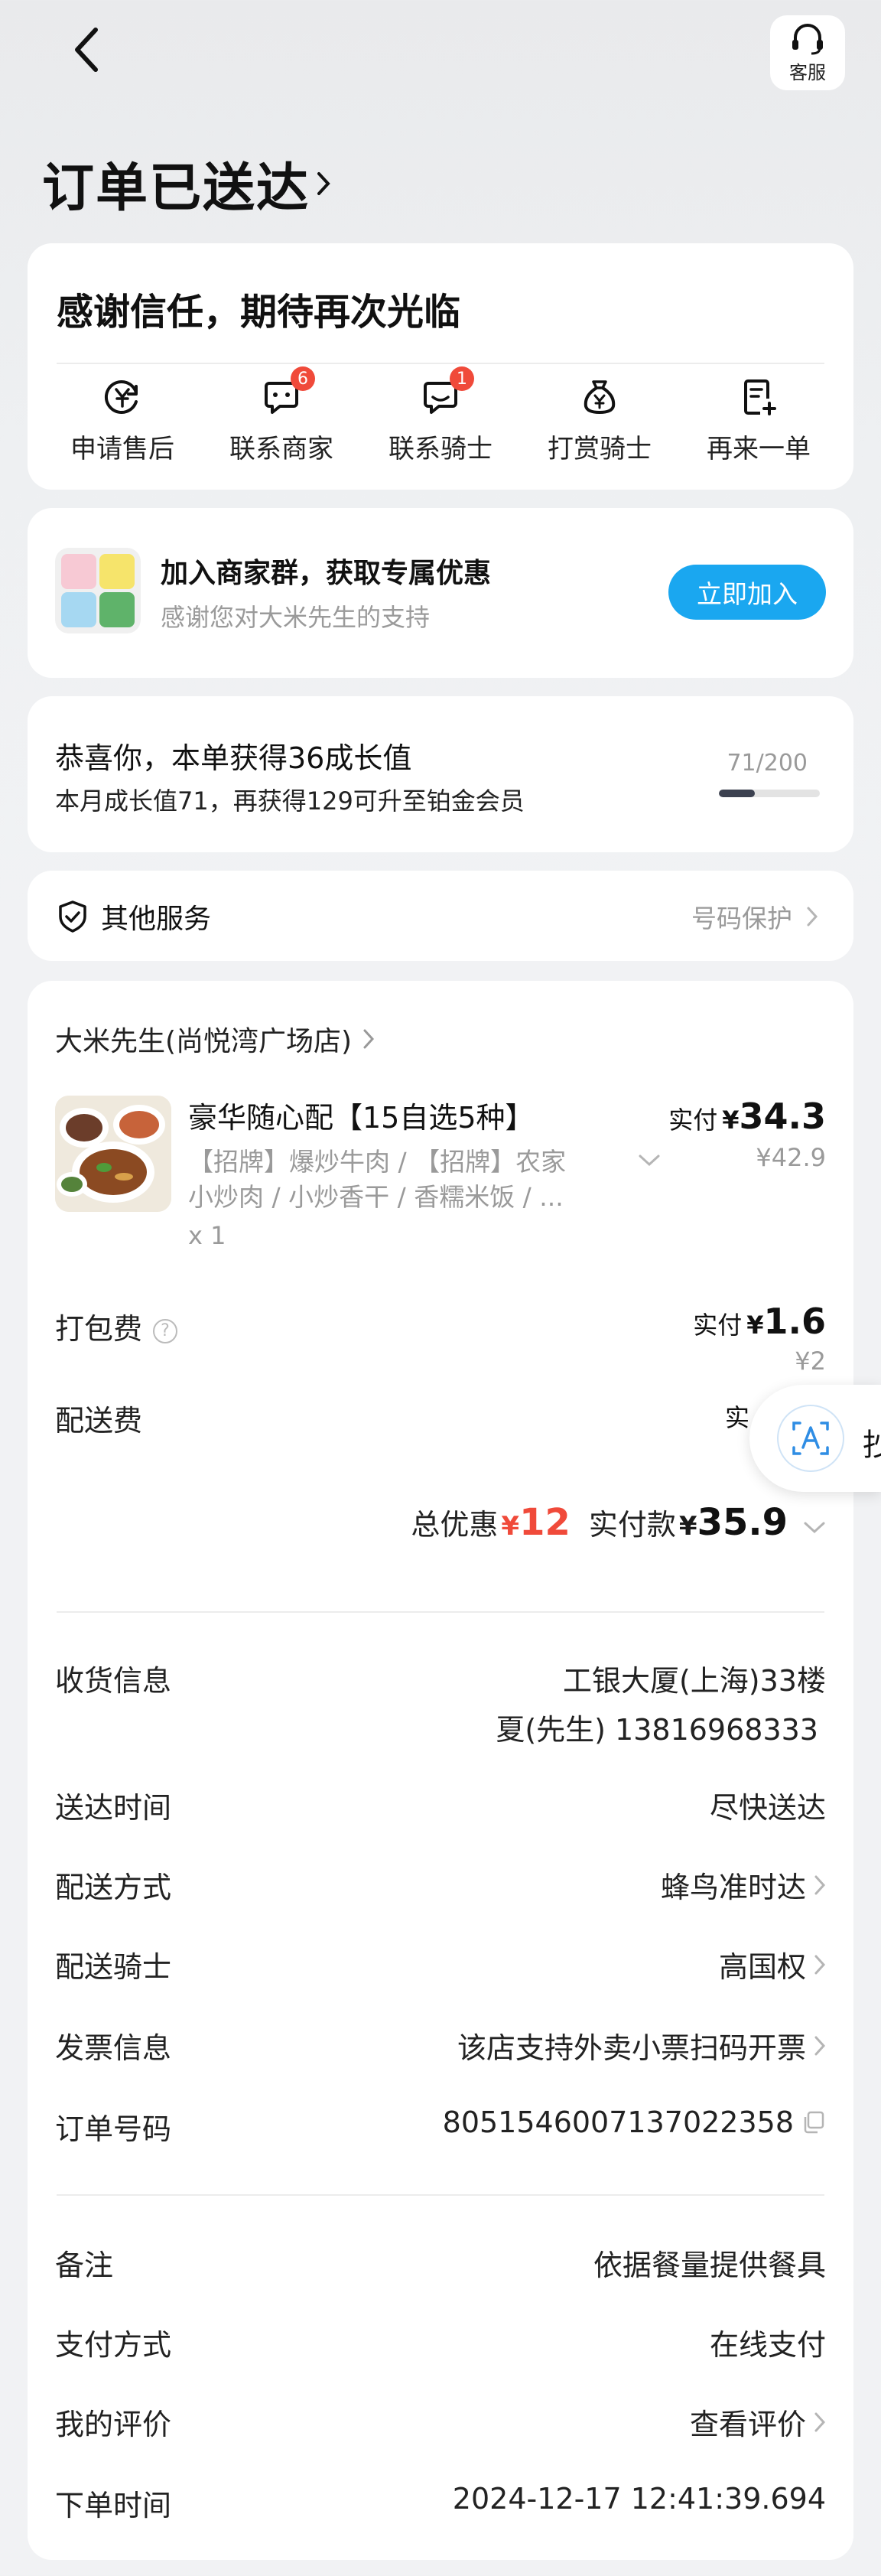  Describe the element at coordinates (807, 72) in the screenshot. I see `customer-service-label: 客服` at that location.